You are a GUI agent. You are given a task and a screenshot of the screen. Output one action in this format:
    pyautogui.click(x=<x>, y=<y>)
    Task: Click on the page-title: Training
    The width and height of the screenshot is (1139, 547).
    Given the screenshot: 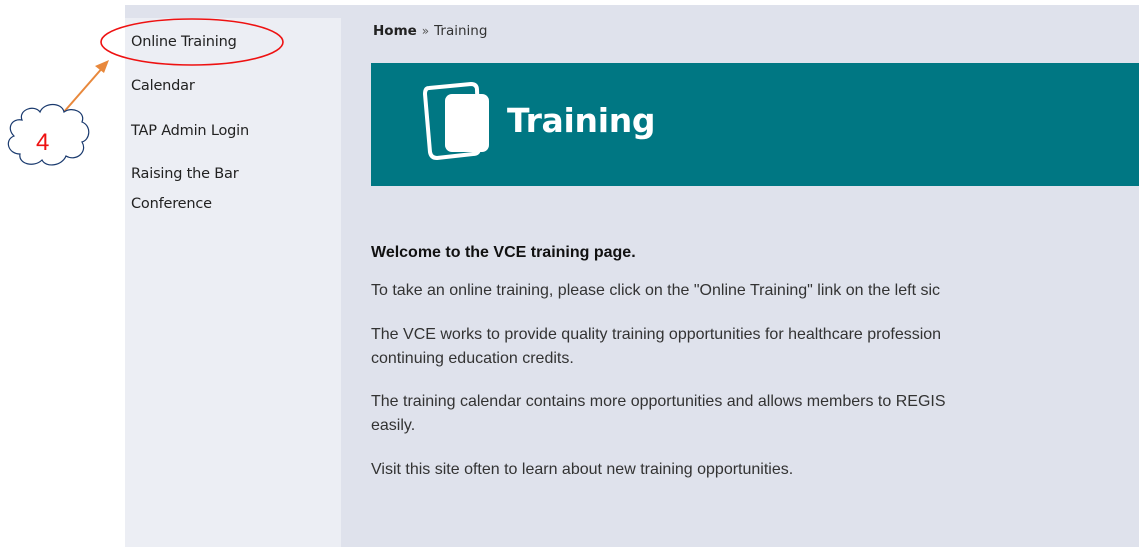 What is the action you would take?
    pyautogui.click(x=581, y=120)
    